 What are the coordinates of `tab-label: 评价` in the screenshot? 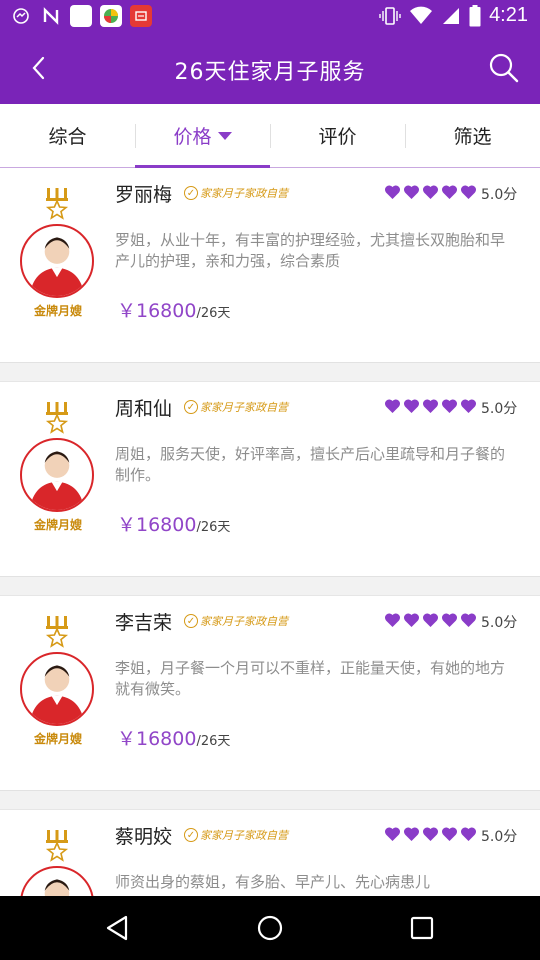 It's located at (337, 137).